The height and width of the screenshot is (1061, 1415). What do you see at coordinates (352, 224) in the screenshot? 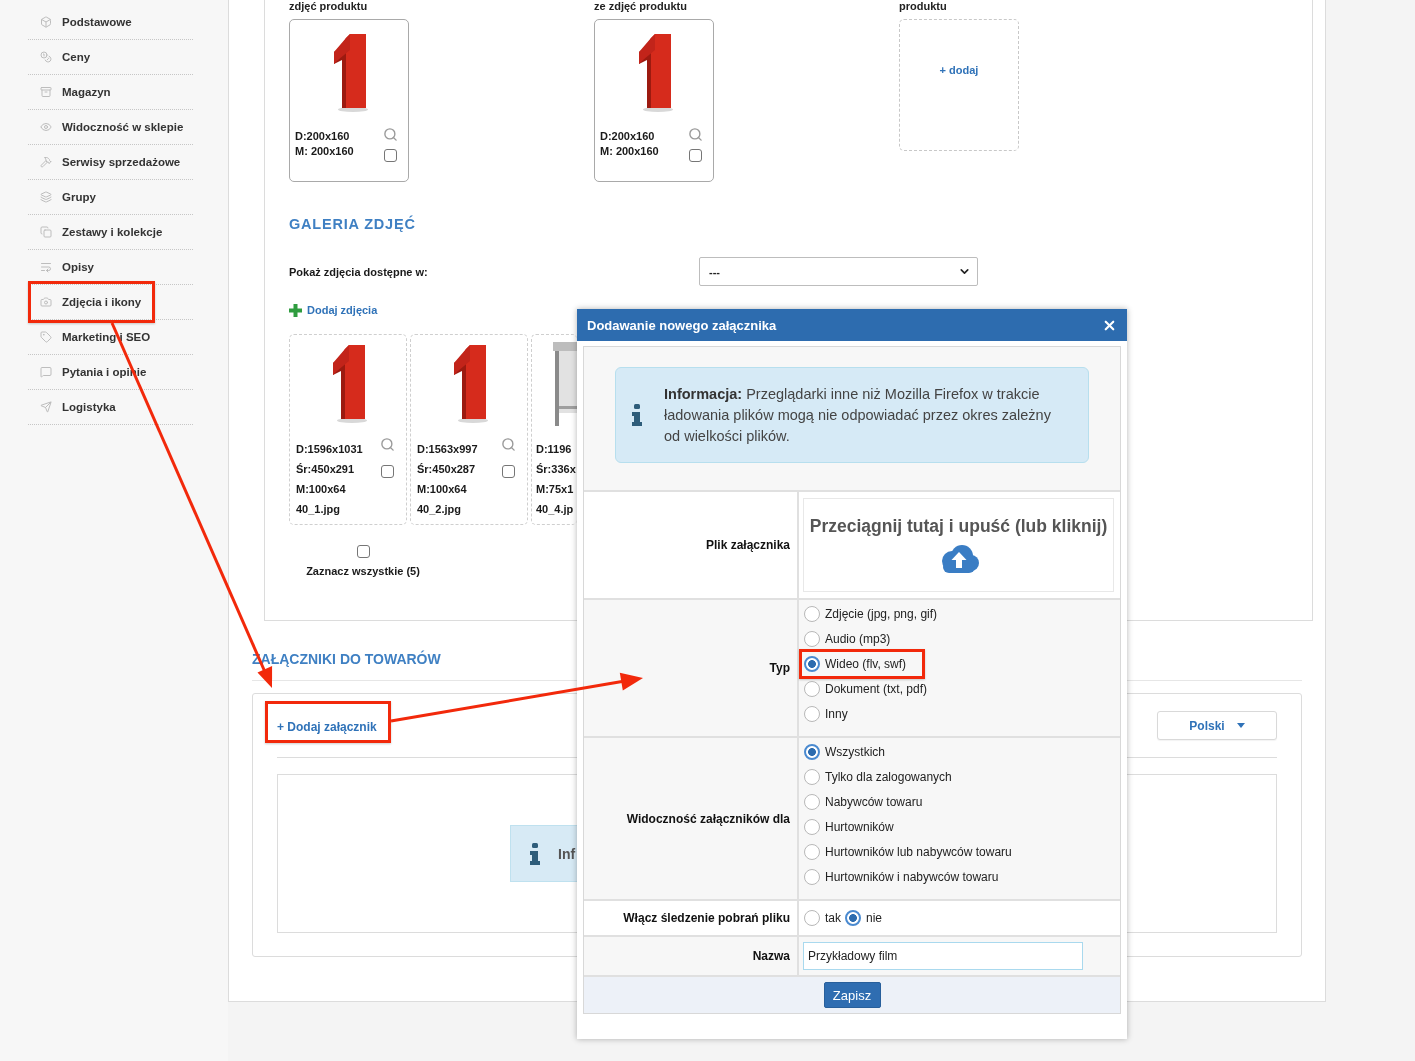
I see `section-heading: GALERIA ZDJĘĆ` at bounding box center [352, 224].